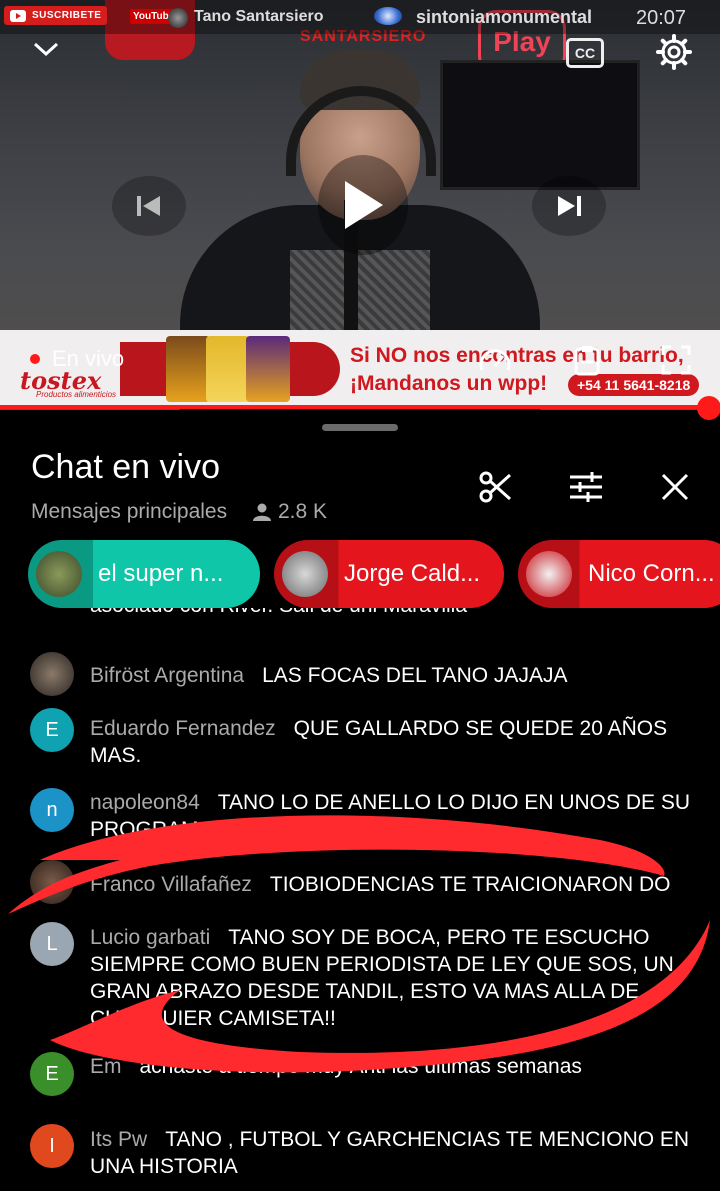  What do you see at coordinates (149, 206) in the screenshot?
I see `previous-button` at bounding box center [149, 206].